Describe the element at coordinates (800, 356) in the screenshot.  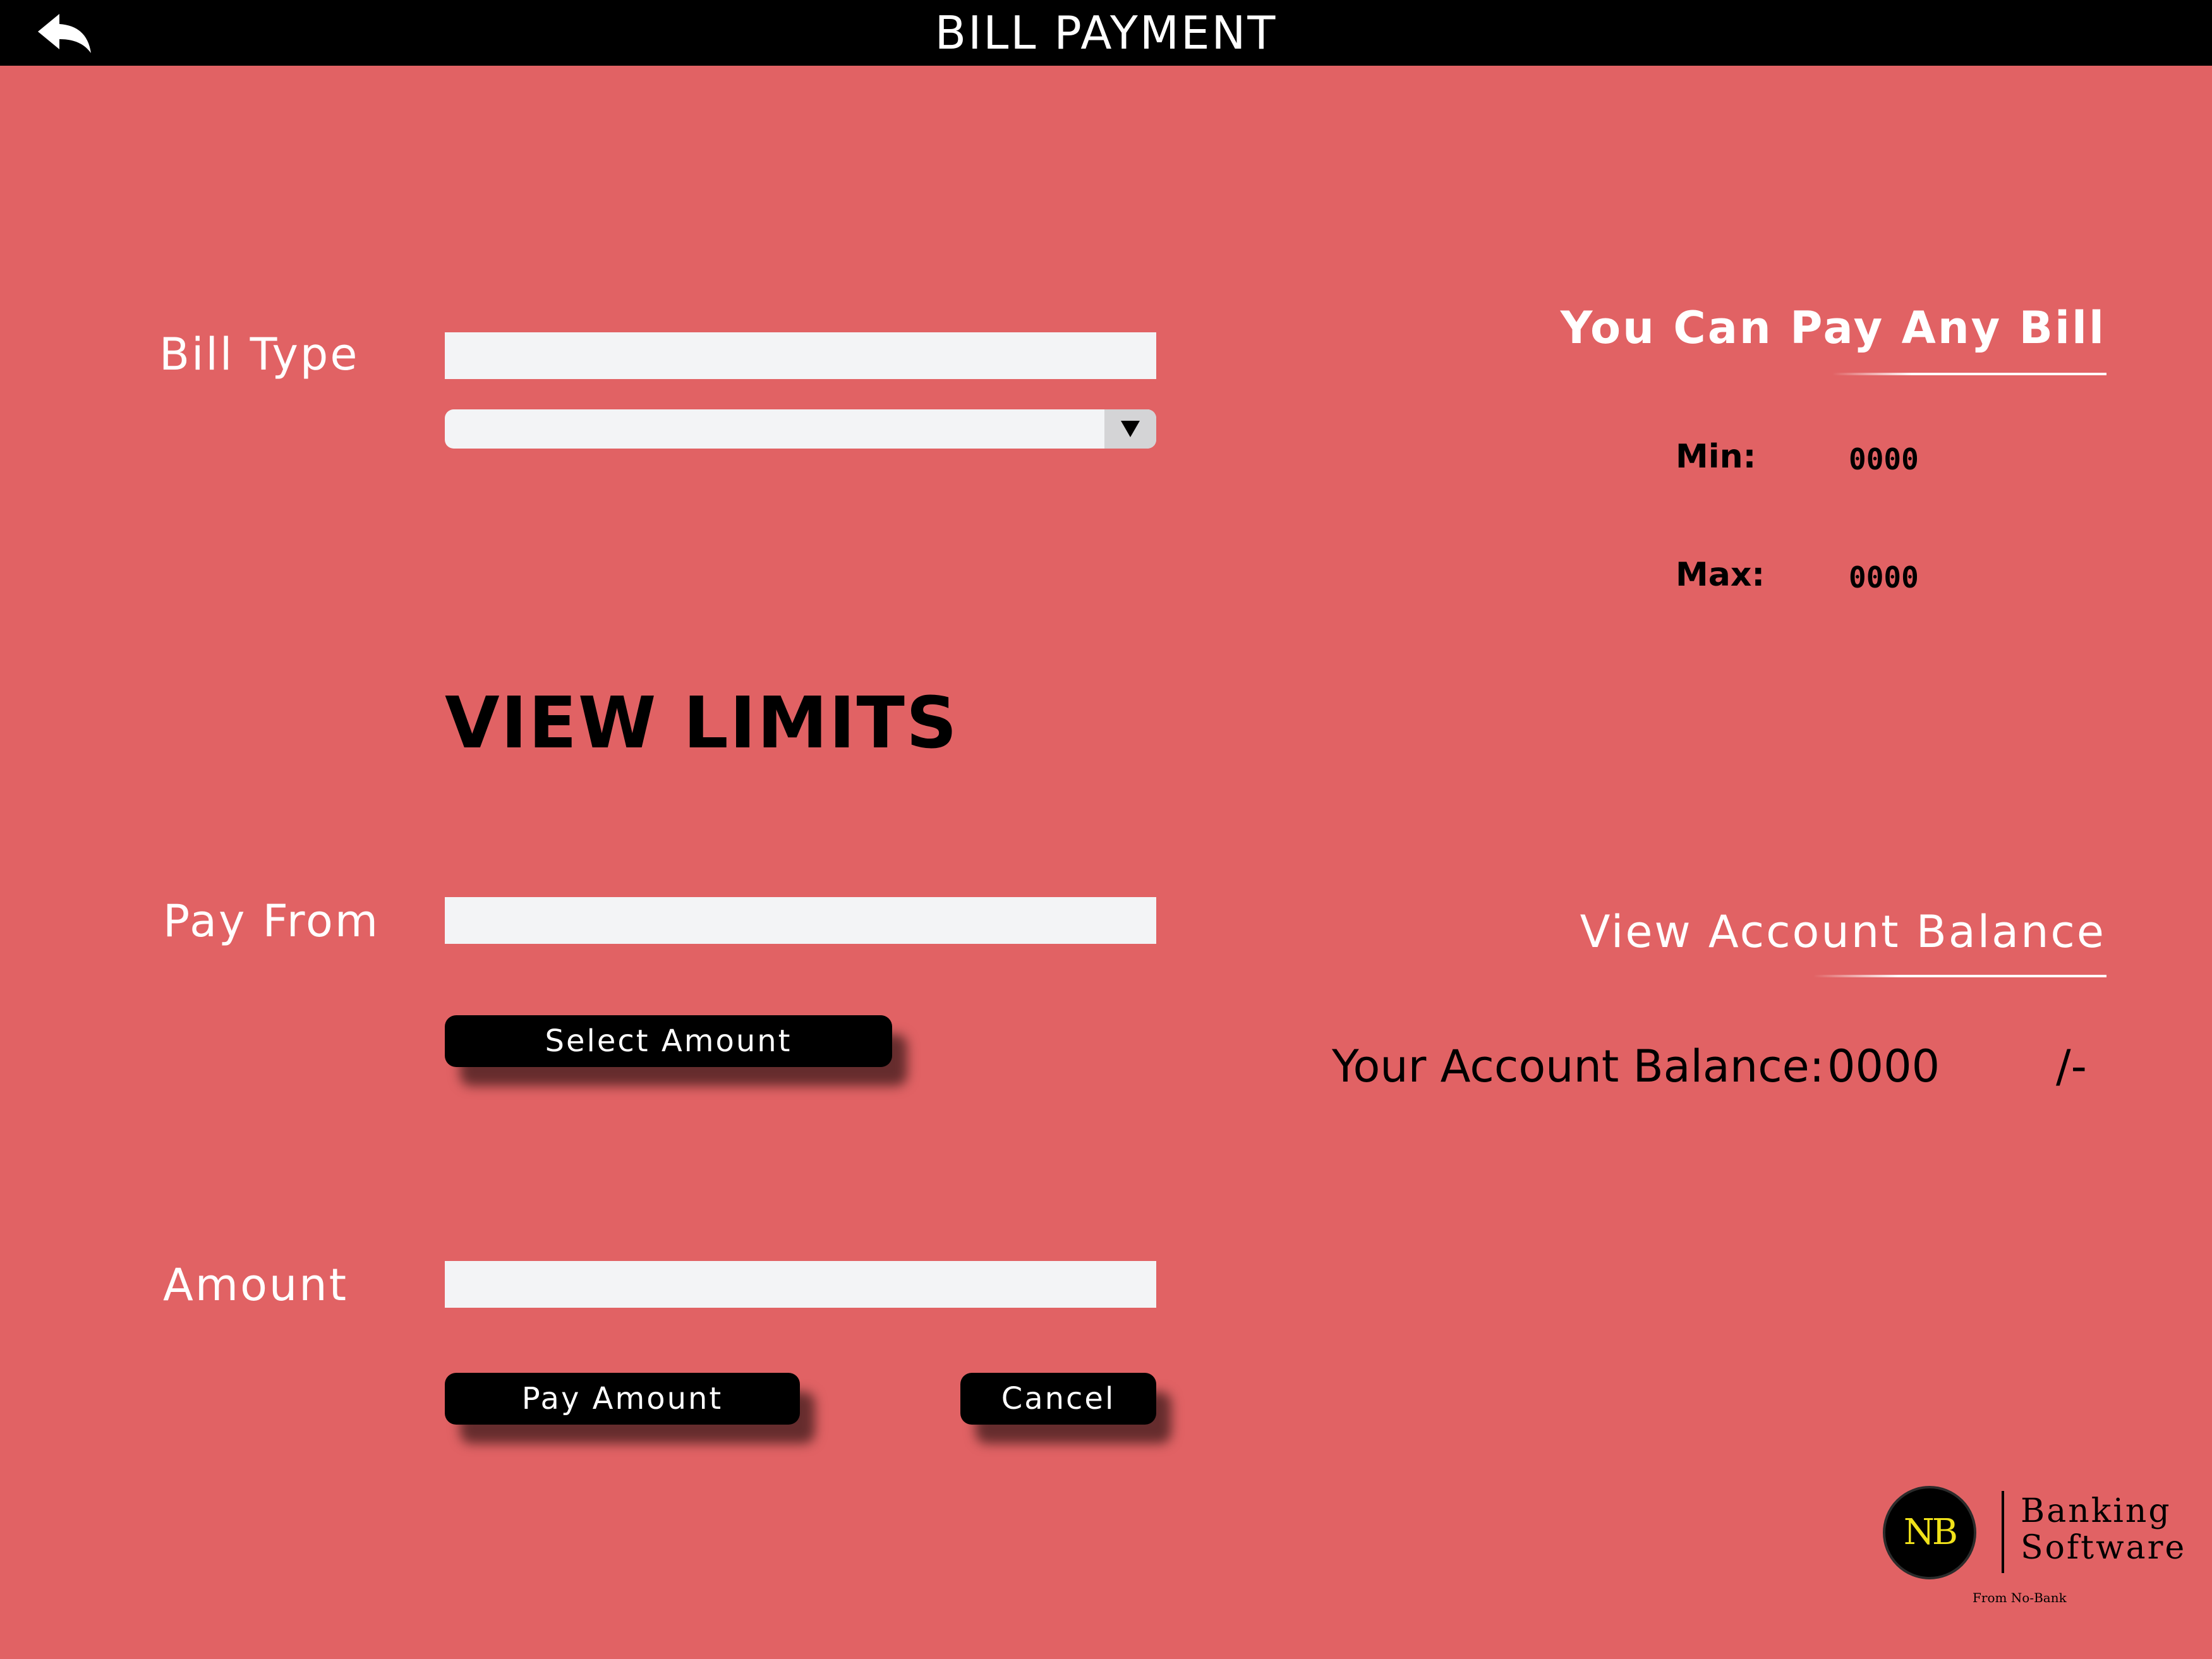
I see `bill-type-input` at that location.